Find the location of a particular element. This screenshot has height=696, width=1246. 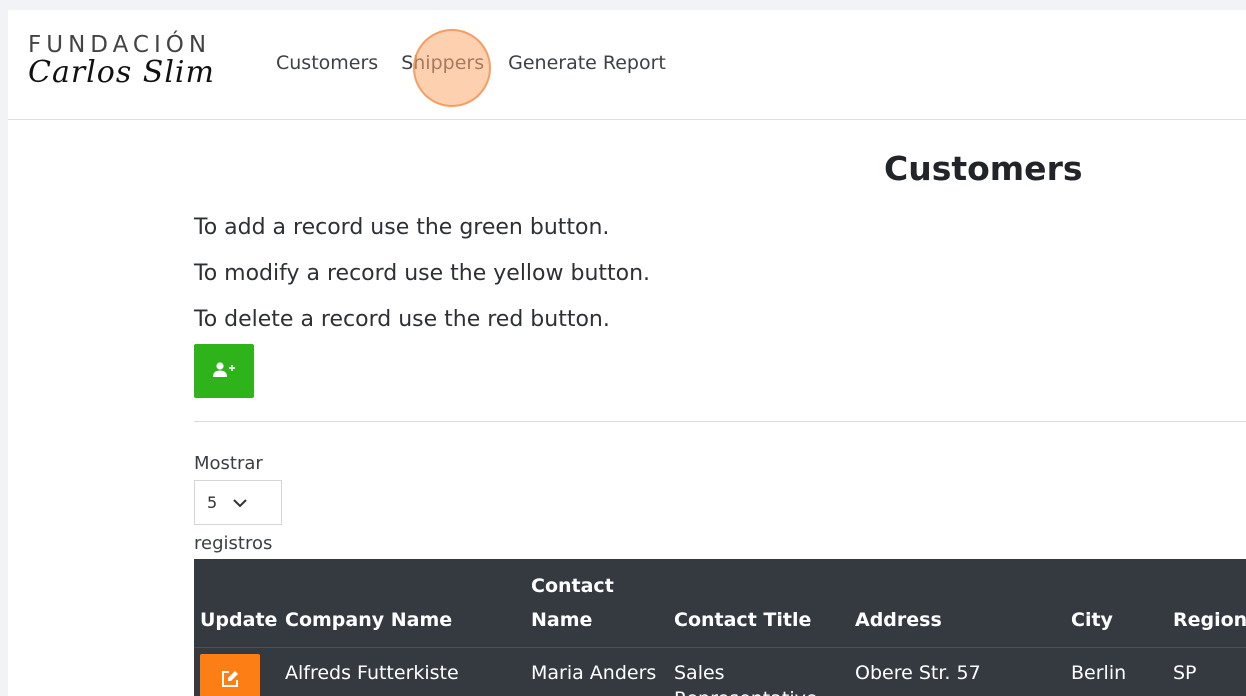

column-header-company-name: Company Name is located at coordinates (369, 620).